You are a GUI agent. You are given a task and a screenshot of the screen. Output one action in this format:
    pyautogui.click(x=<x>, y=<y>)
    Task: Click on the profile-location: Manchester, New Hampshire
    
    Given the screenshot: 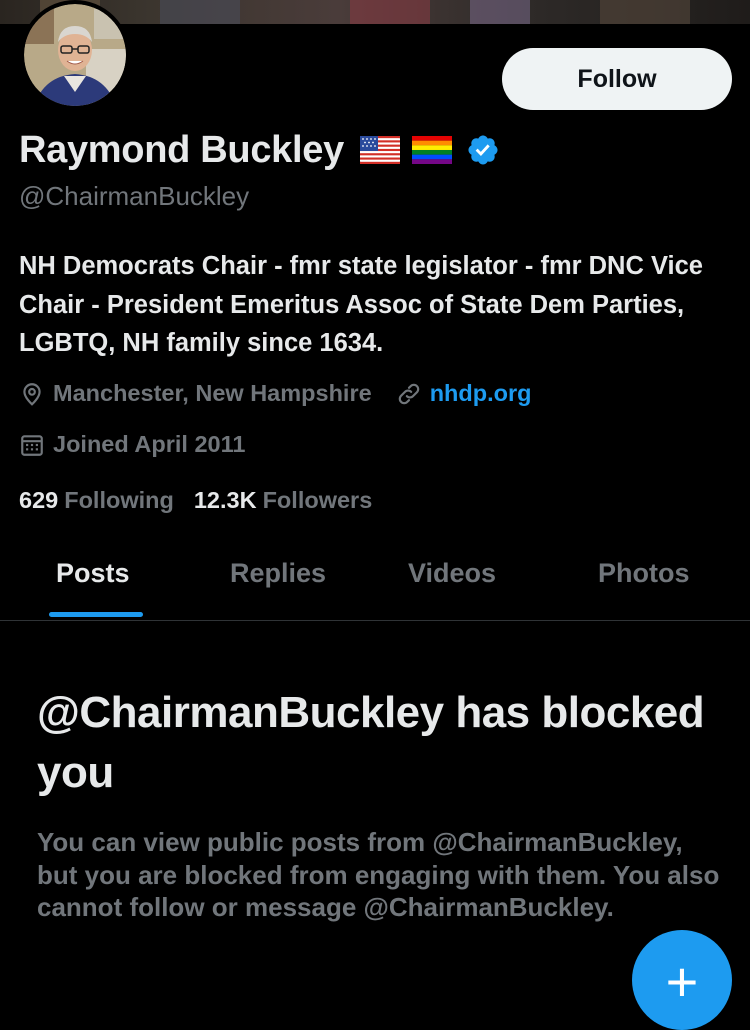 What is the action you would take?
    pyautogui.click(x=212, y=393)
    